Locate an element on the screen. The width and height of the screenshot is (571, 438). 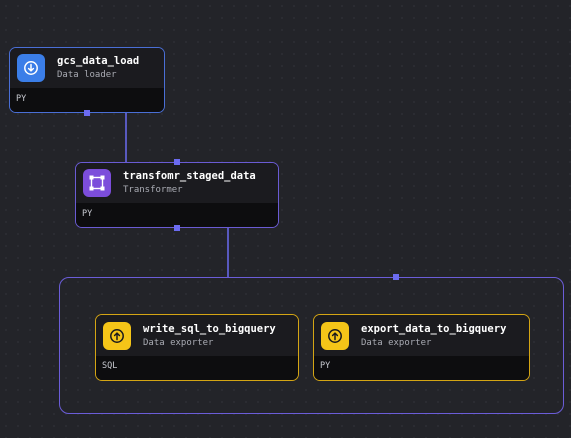
loader-icon-badge is located at coordinates (31, 68).